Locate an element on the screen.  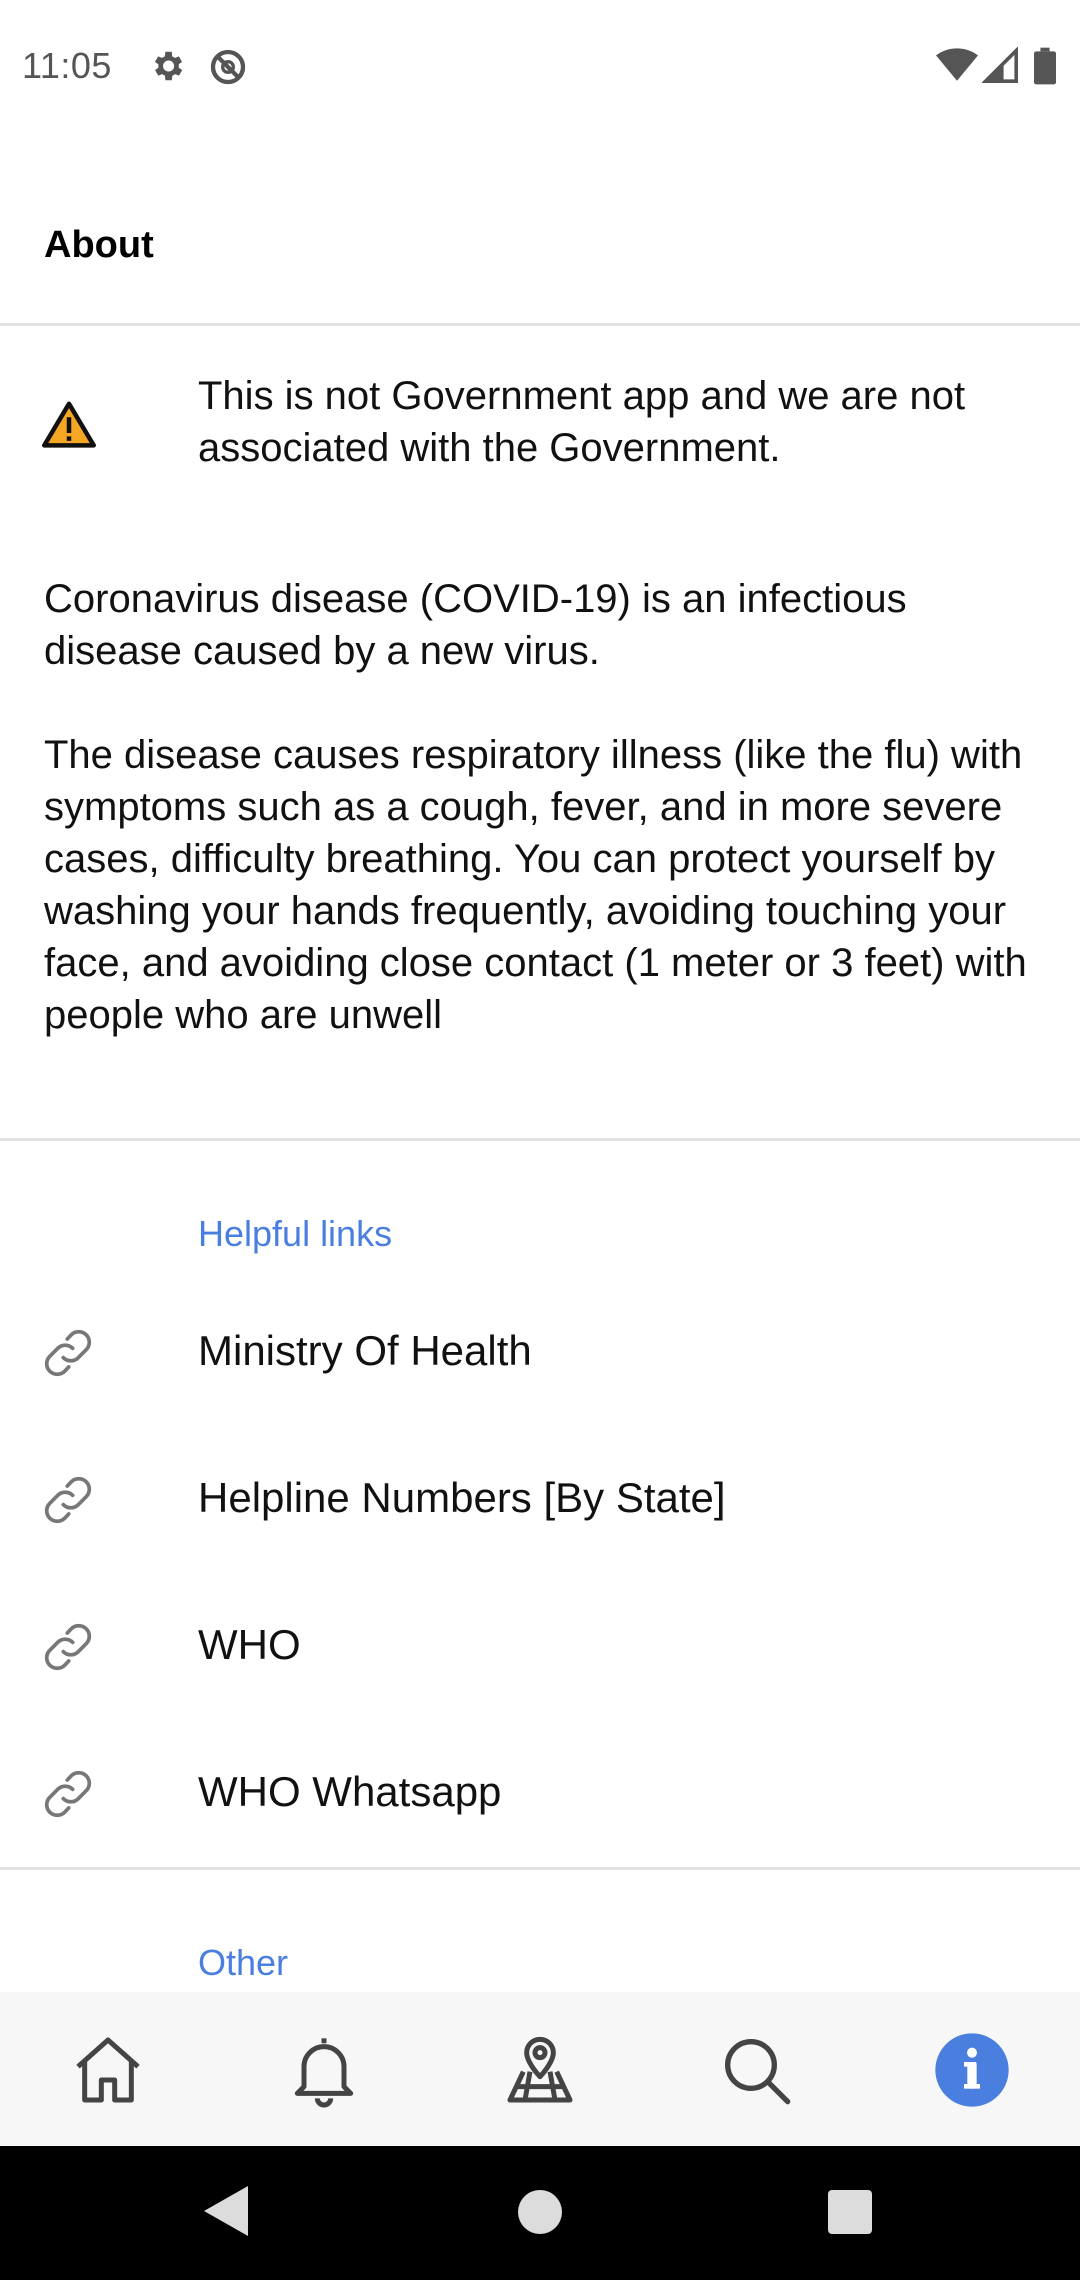
link-helpline-numbers: Helpline Numbers [By State] is located at coordinates (540, 1502).